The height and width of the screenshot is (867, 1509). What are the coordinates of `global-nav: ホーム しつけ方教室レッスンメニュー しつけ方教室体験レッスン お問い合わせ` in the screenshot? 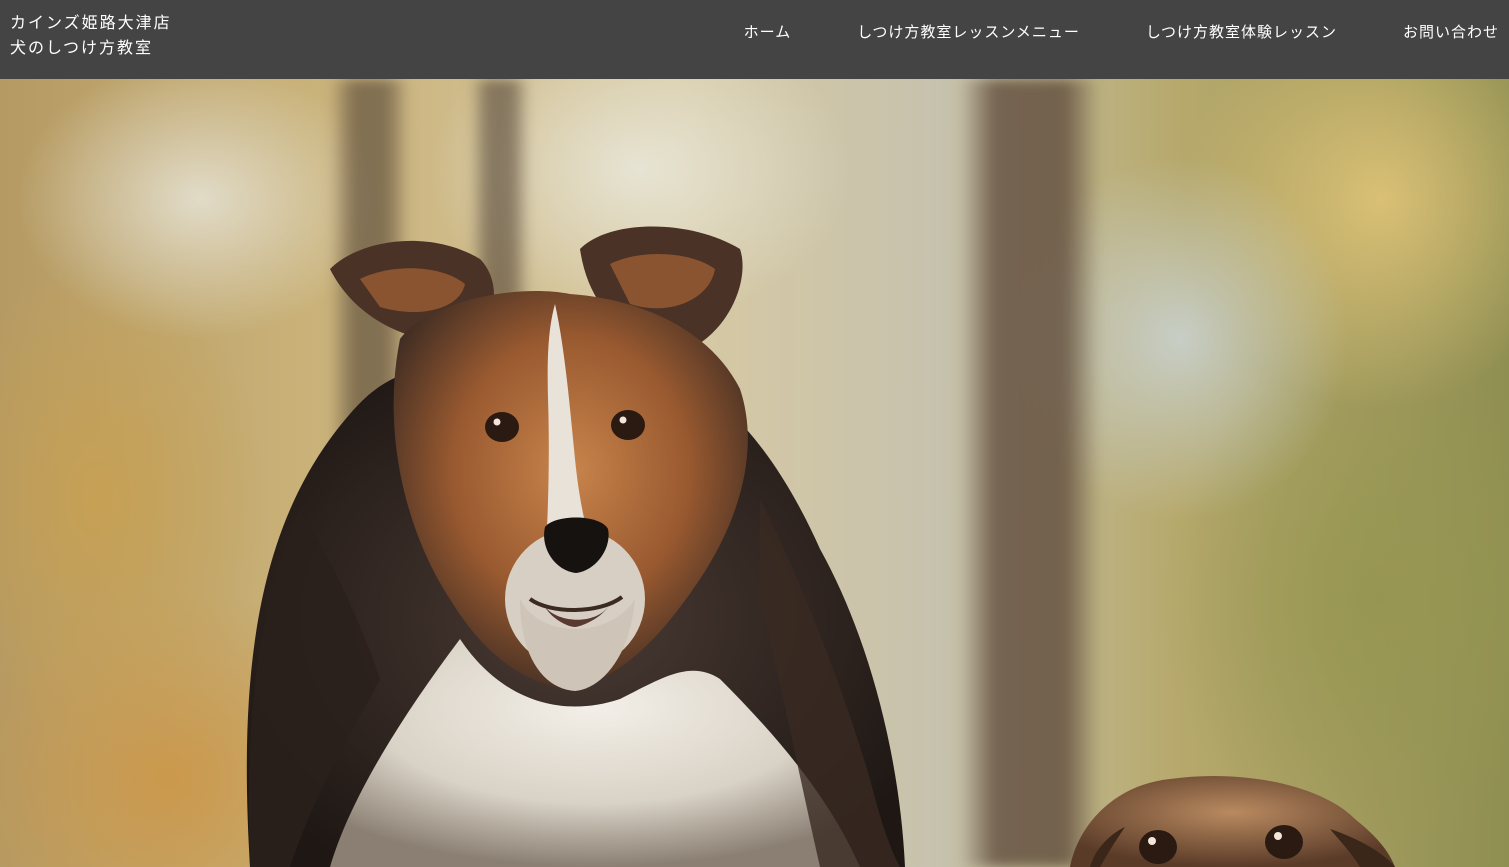 It's located at (1121, 31).